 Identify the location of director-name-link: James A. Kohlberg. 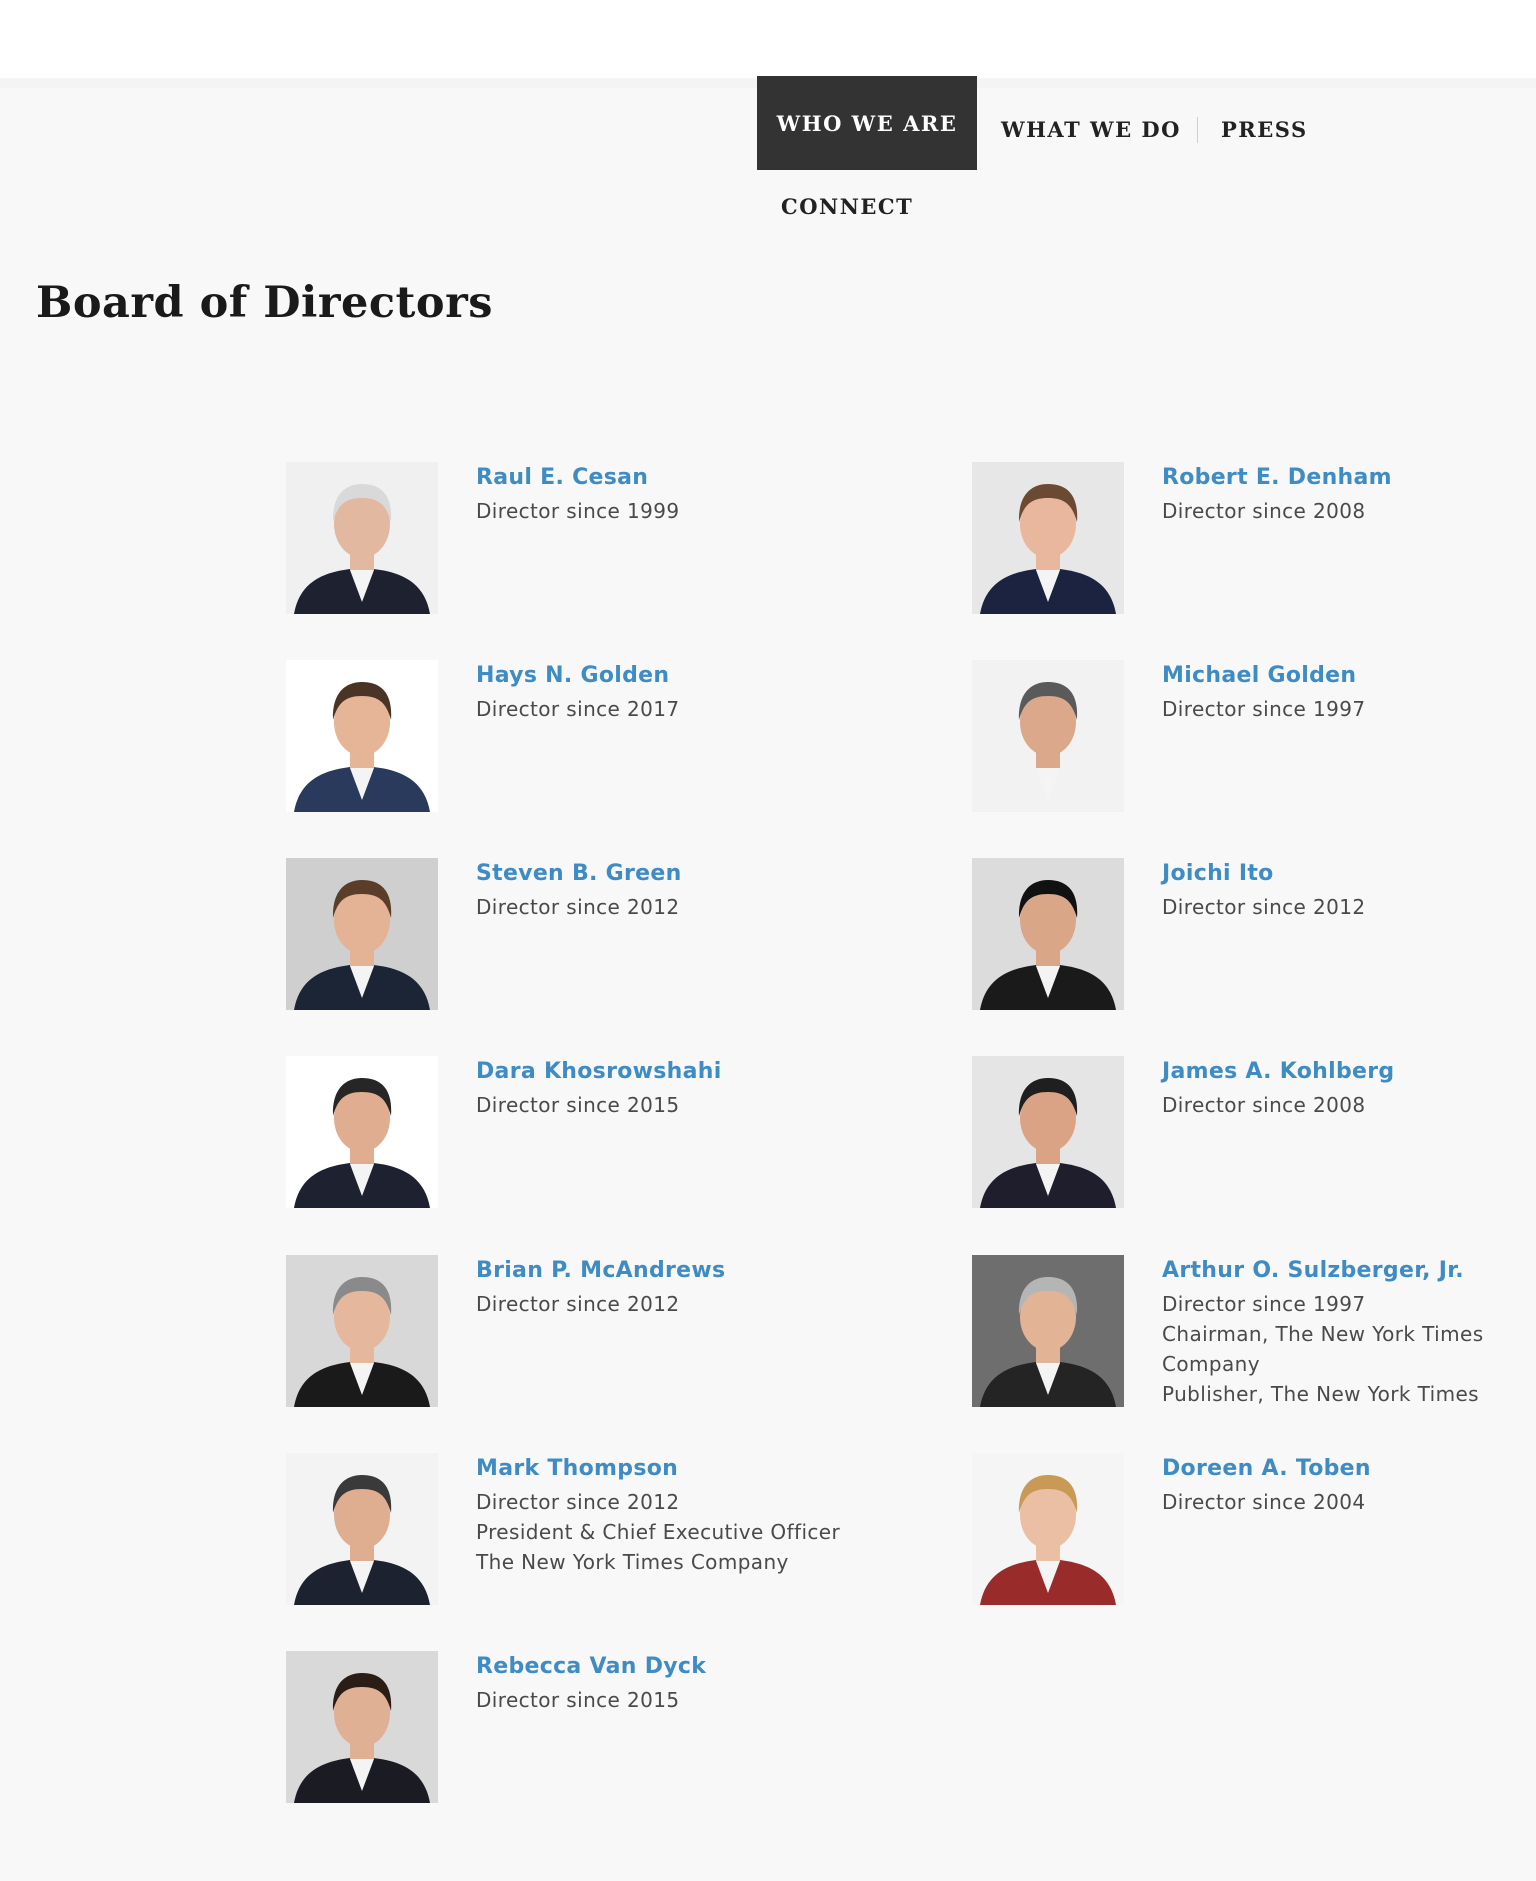
(1349, 1071).